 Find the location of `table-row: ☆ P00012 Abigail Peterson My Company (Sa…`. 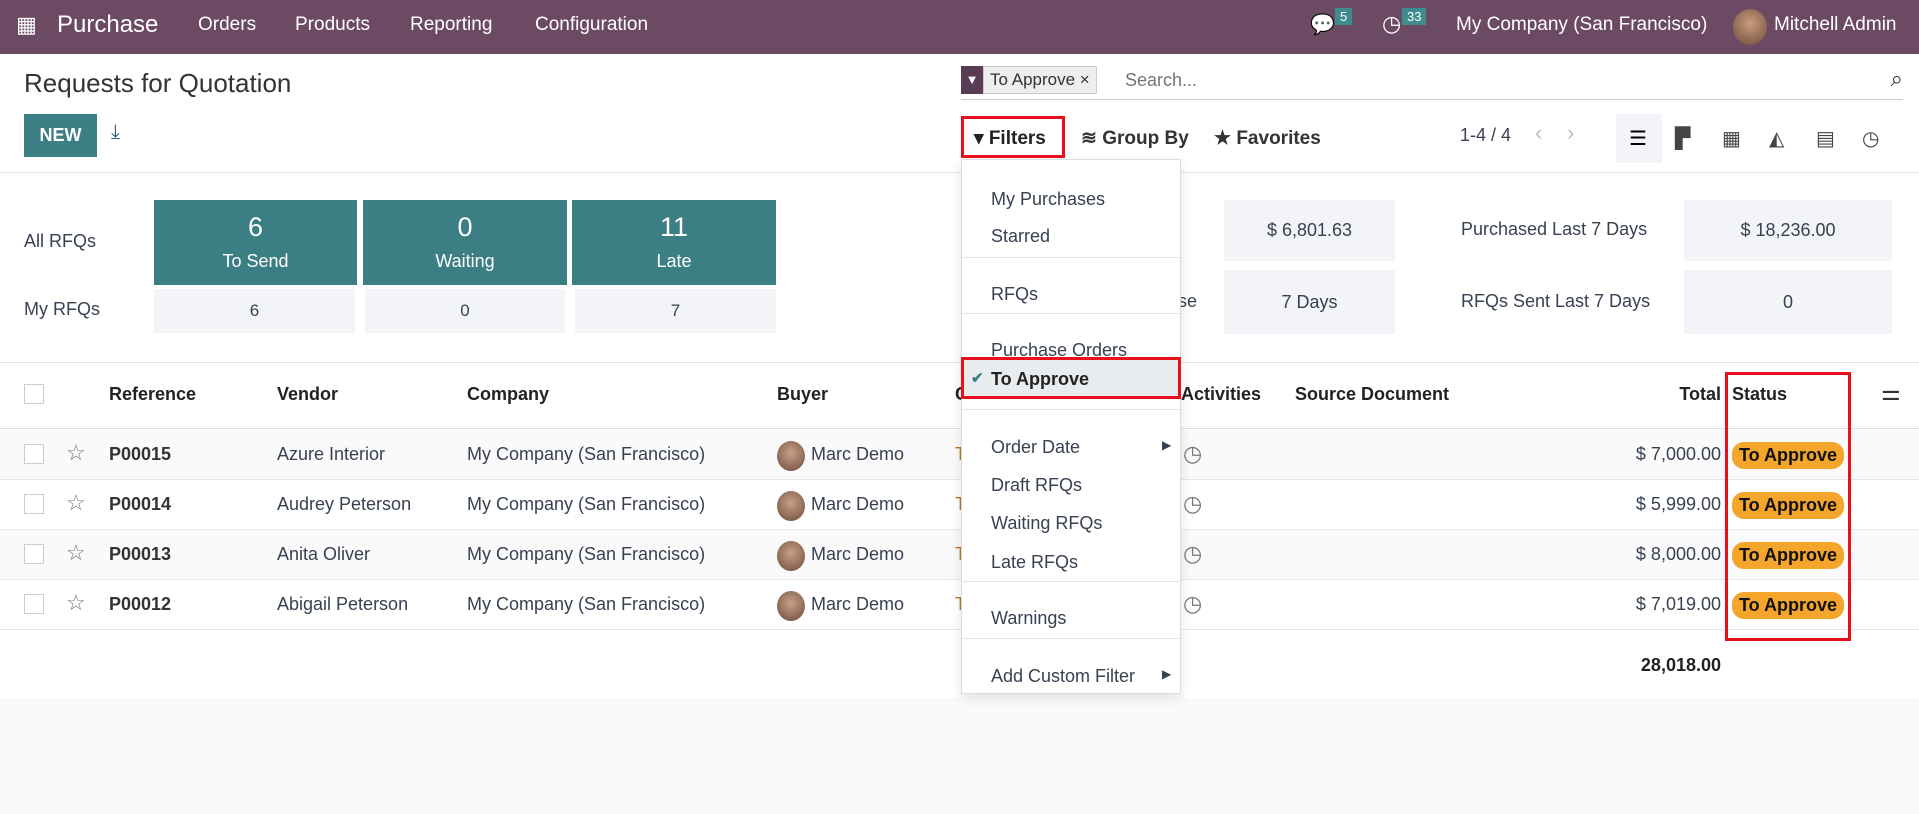

table-row: ☆ P00012 Abigail Peterson My Company (Sa… is located at coordinates (959, 605).